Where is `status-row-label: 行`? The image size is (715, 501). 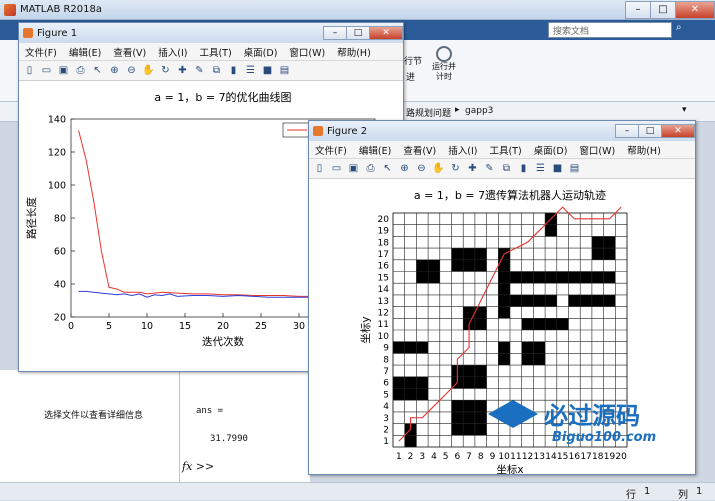
status-row-label: 行 is located at coordinates (631, 495).